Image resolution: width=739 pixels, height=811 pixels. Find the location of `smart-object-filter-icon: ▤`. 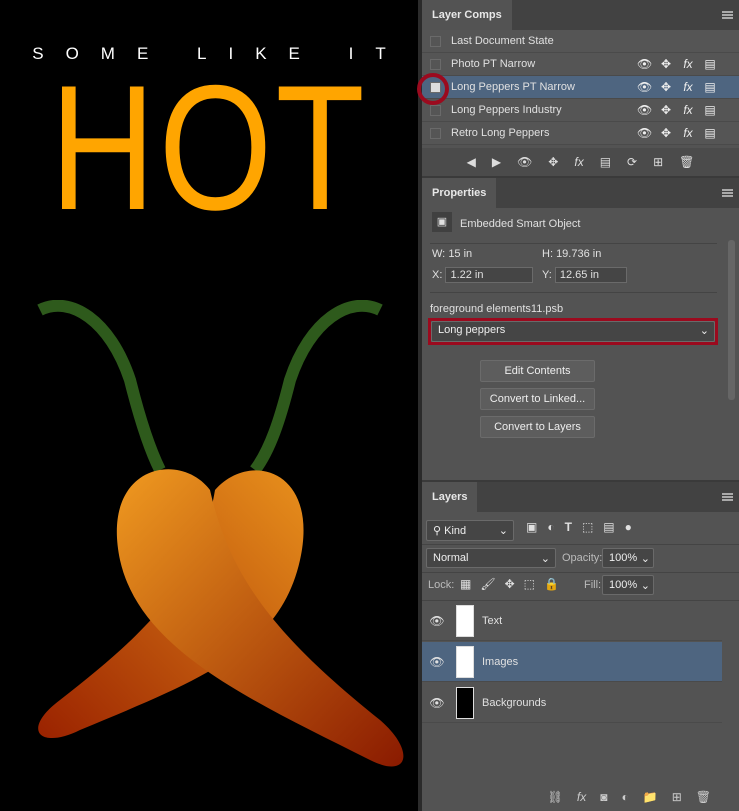

smart-object-filter-icon: ▤ is located at coordinates (608, 527).